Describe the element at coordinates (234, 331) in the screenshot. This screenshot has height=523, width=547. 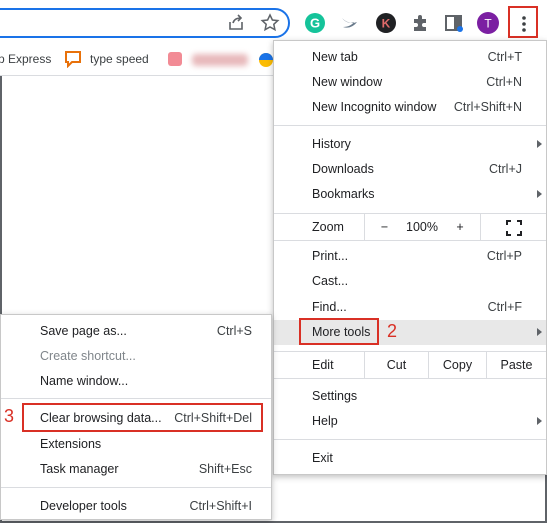
I see `menu-shortcut: Ctrl+S` at that location.